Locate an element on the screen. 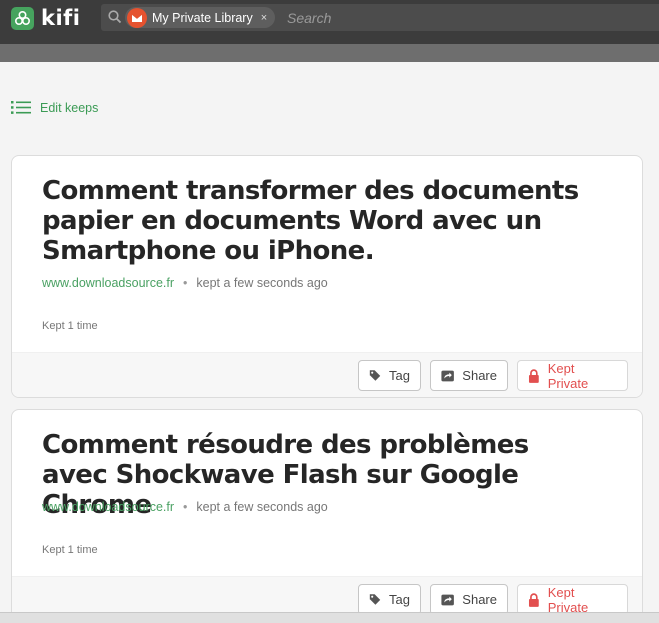  top-bar: kifi My Private Library × is located at coordinates (329, 22).